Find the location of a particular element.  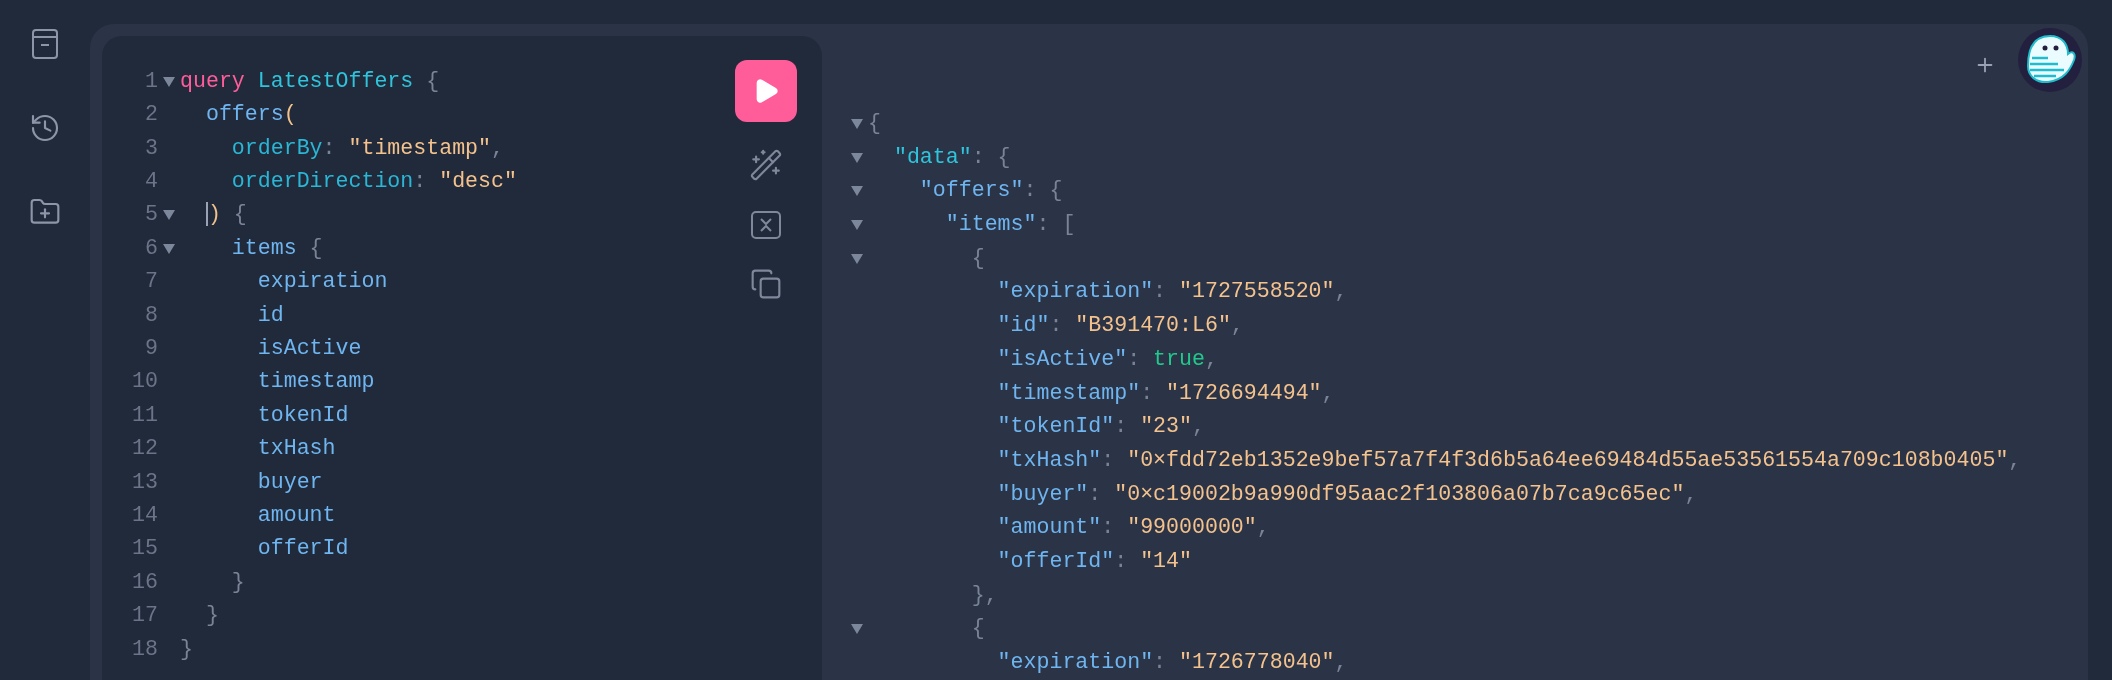

json-line: "expiration": "1727558520", is located at coordinates (1172, 292).